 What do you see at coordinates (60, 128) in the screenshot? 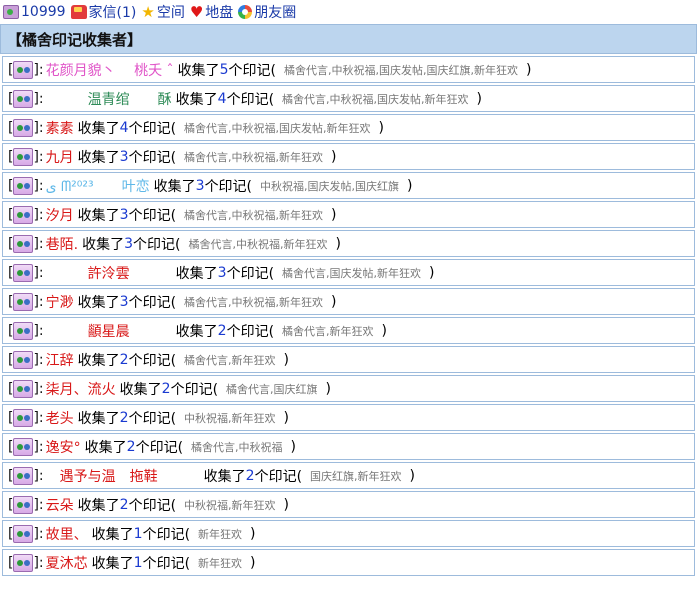
I see `user-name-link: 素素` at bounding box center [60, 128].